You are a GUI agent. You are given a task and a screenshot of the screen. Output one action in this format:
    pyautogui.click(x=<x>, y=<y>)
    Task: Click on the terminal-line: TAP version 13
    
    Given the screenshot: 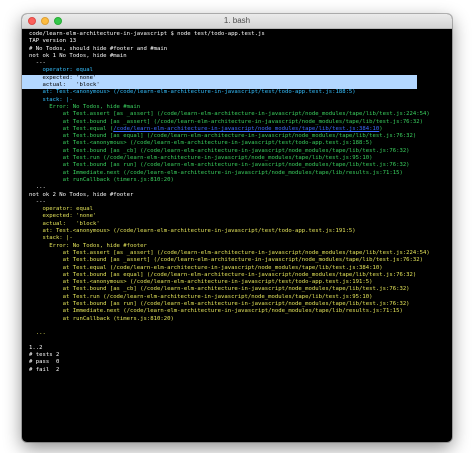 What is the action you would take?
    pyautogui.click(x=53, y=41)
    